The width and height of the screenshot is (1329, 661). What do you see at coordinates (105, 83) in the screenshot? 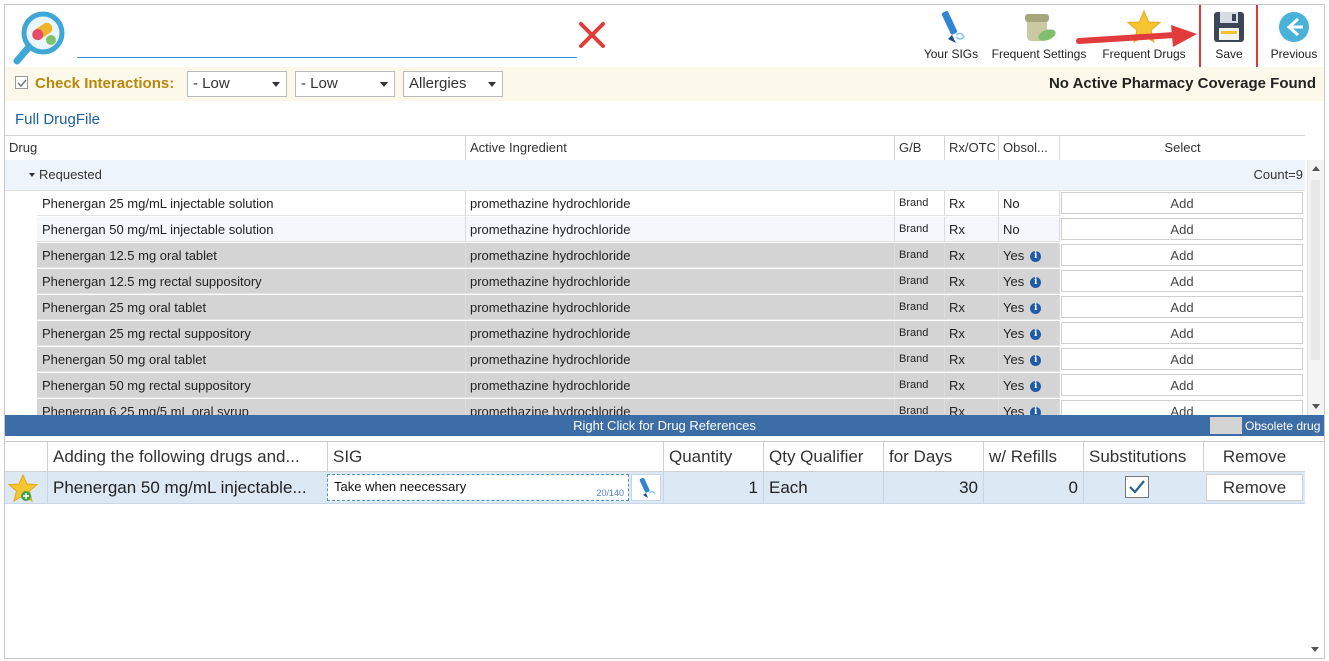
I see `check-interactions-label: Check Interactions:` at bounding box center [105, 83].